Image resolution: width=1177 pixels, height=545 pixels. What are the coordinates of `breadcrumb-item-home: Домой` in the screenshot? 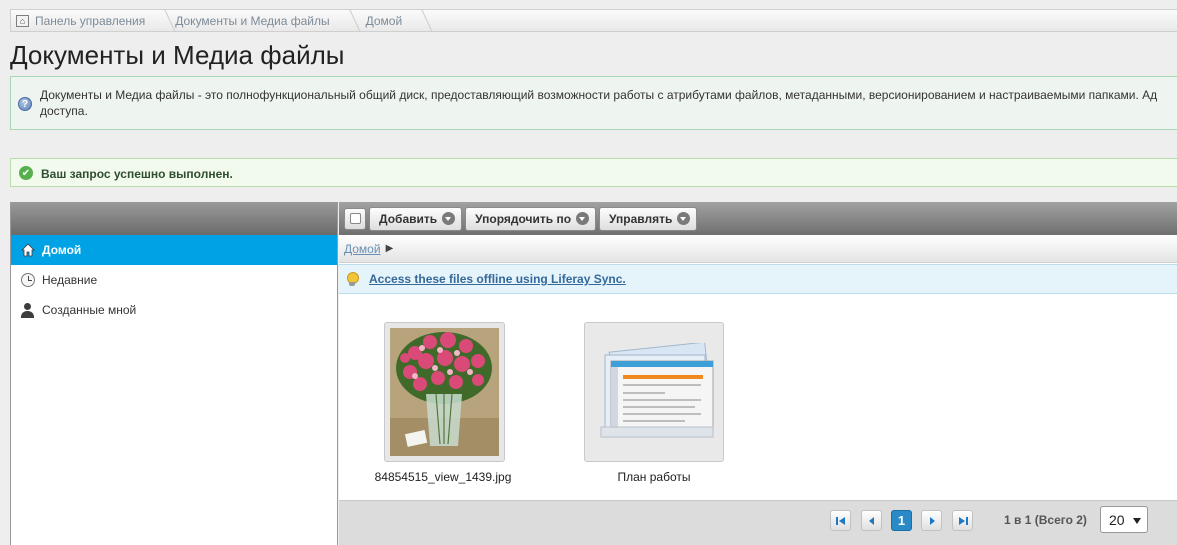 It's located at (388, 20).